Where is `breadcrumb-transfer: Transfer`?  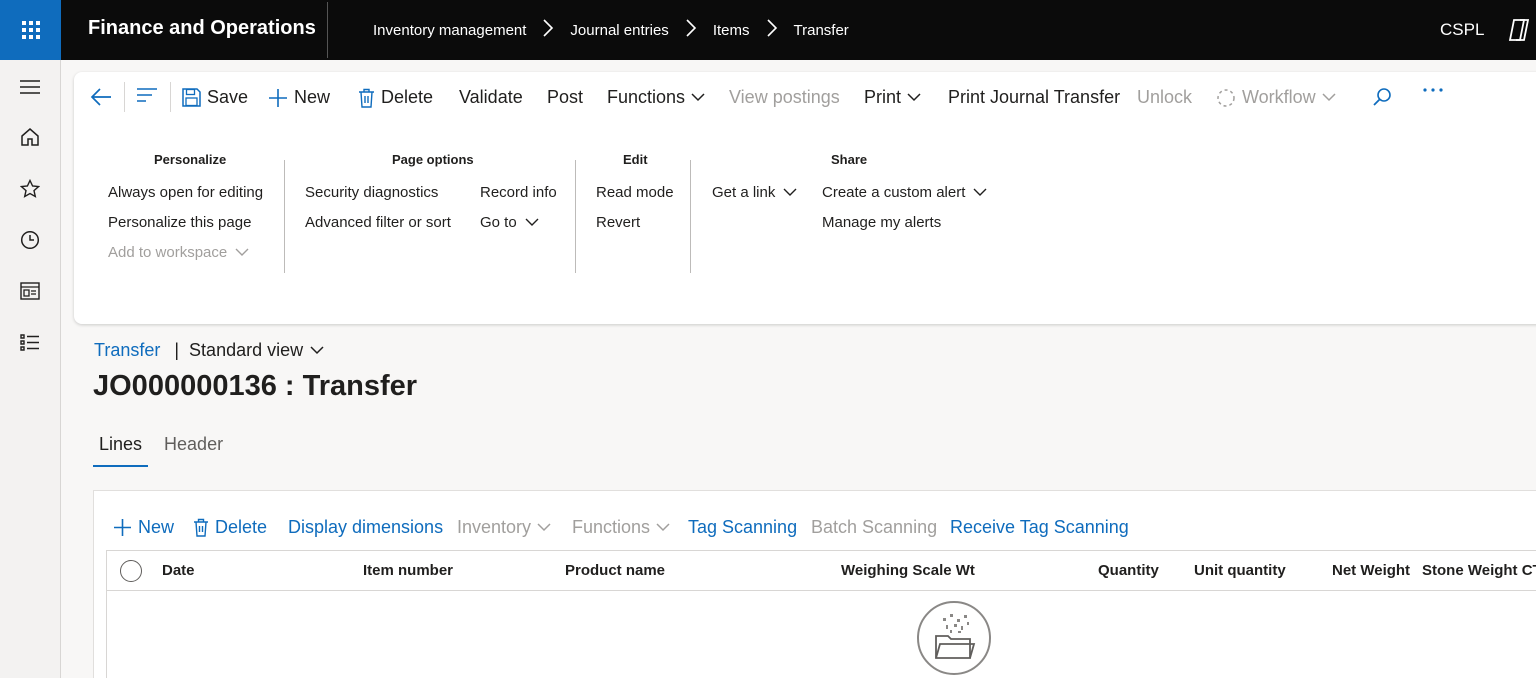 breadcrumb-transfer: Transfer is located at coordinates (821, 30).